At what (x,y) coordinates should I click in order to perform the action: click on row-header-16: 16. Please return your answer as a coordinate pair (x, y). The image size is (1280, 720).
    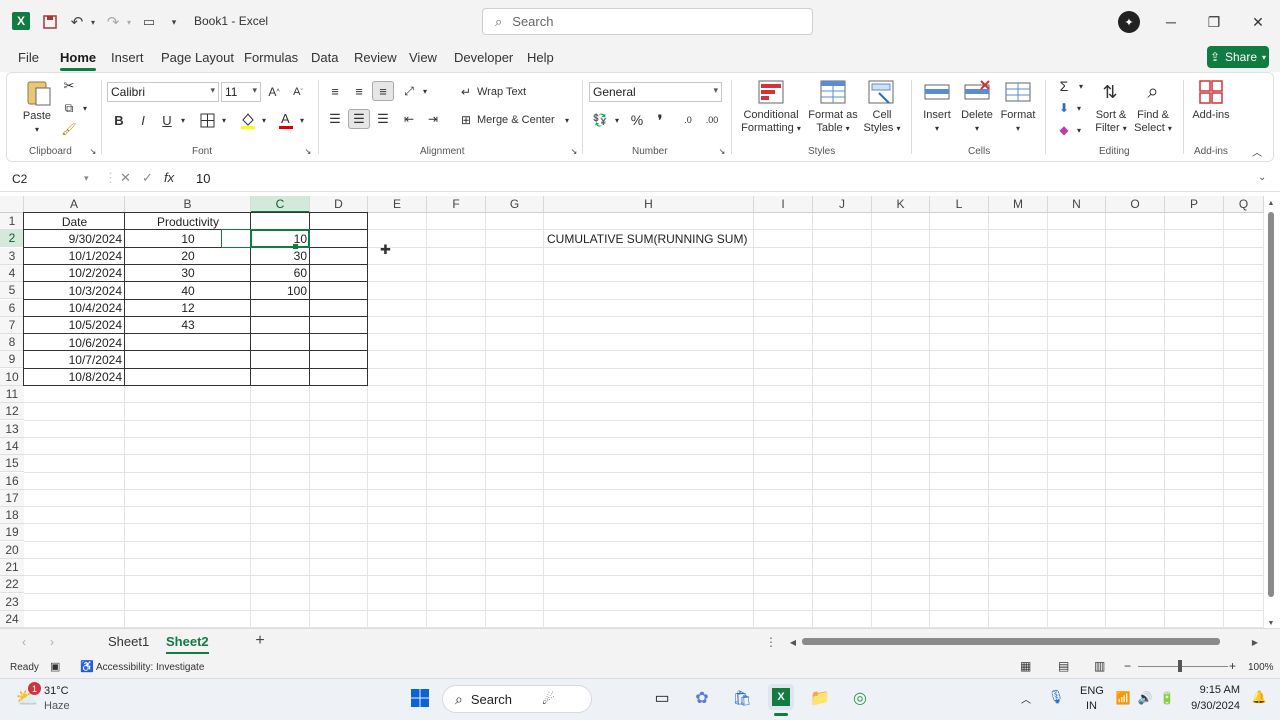
    Looking at the image, I should click on (12, 481).